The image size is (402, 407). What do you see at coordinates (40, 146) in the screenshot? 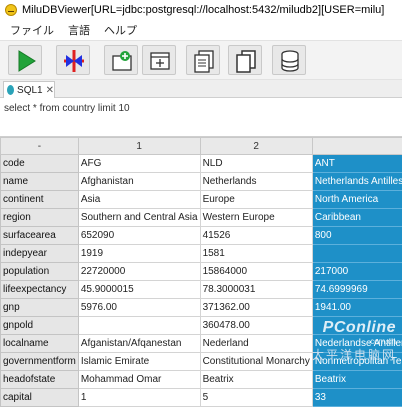
I see `column-header: -` at bounding box center [40, 146].